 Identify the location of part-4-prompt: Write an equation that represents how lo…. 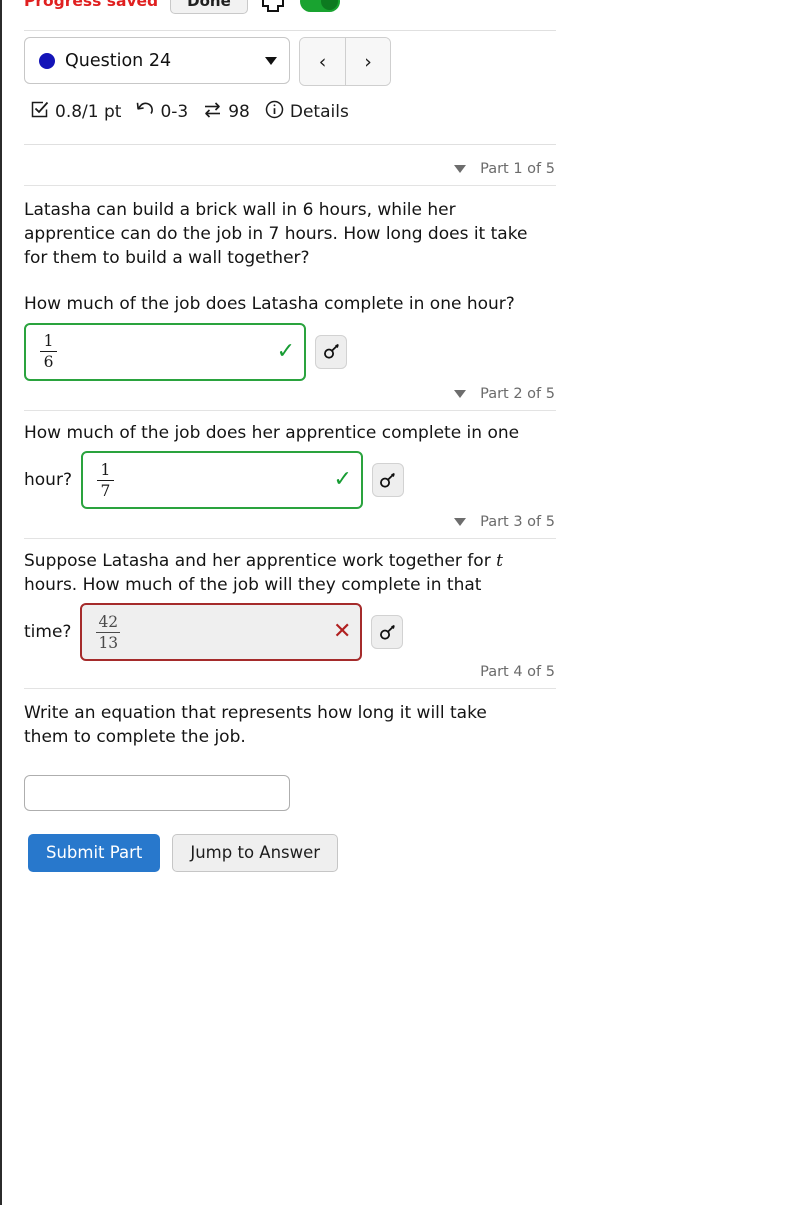
(290, 725).